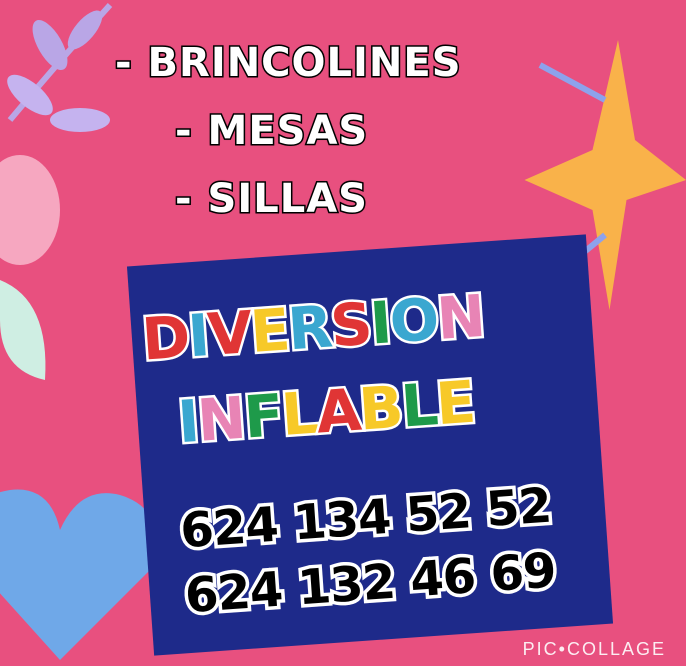  Describe the element at coordinates (165, 338) in the screenshot. I see `title-letter: D` at that location.